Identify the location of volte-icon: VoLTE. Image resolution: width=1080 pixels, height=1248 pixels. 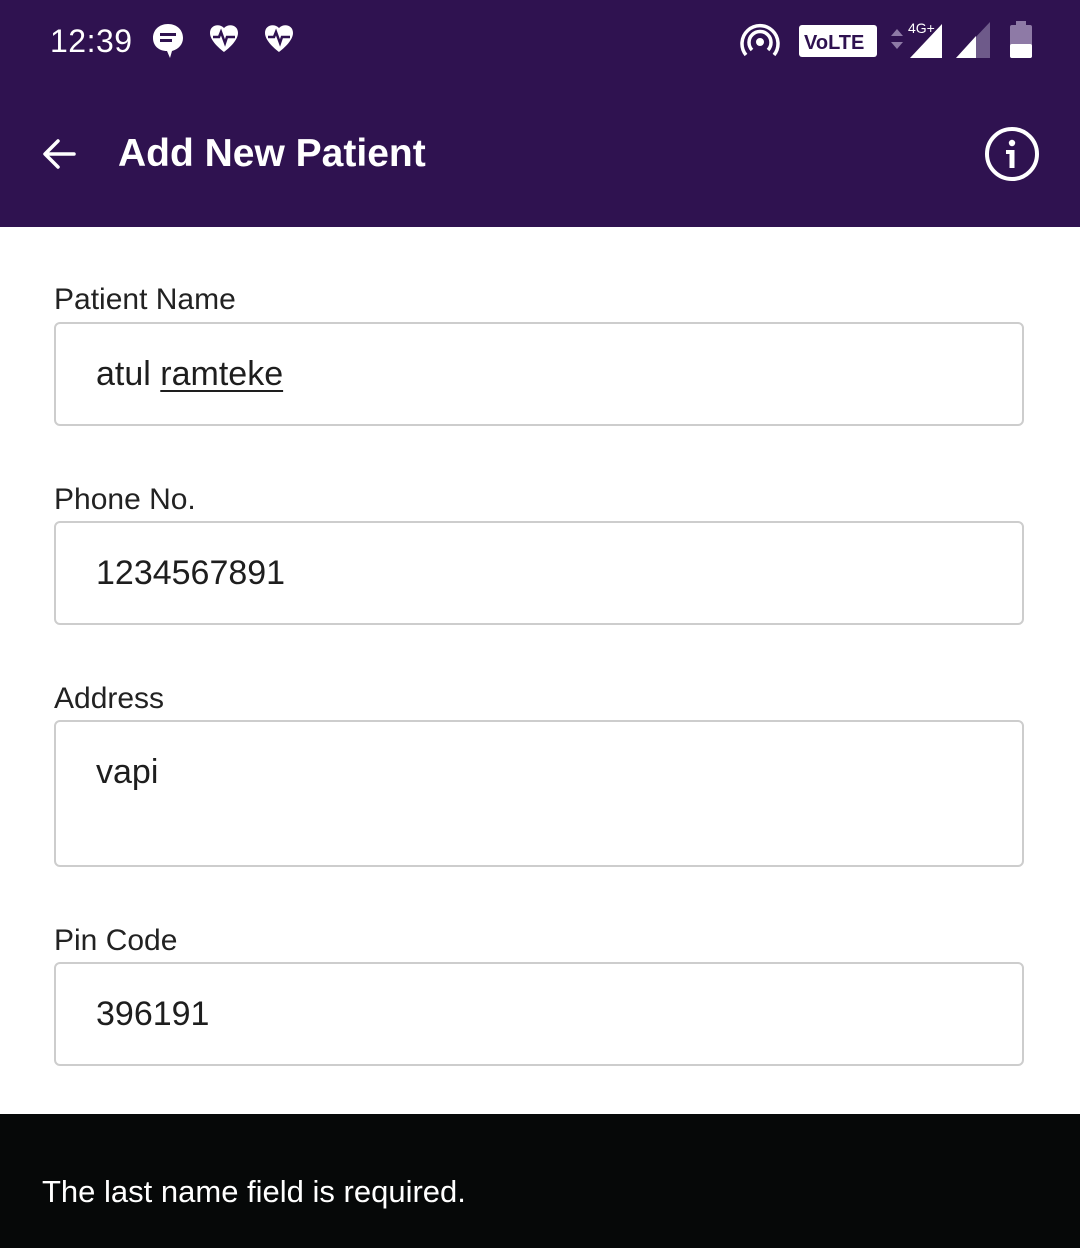
(838, 41).